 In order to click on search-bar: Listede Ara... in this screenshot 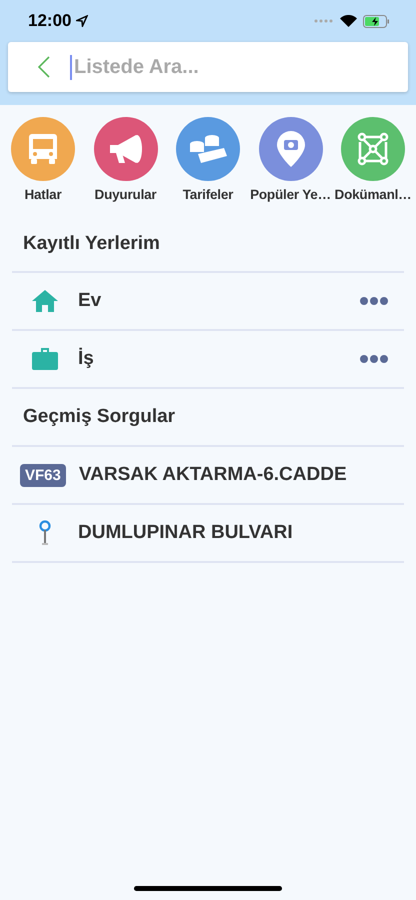, I will do `click(208, 67)`.